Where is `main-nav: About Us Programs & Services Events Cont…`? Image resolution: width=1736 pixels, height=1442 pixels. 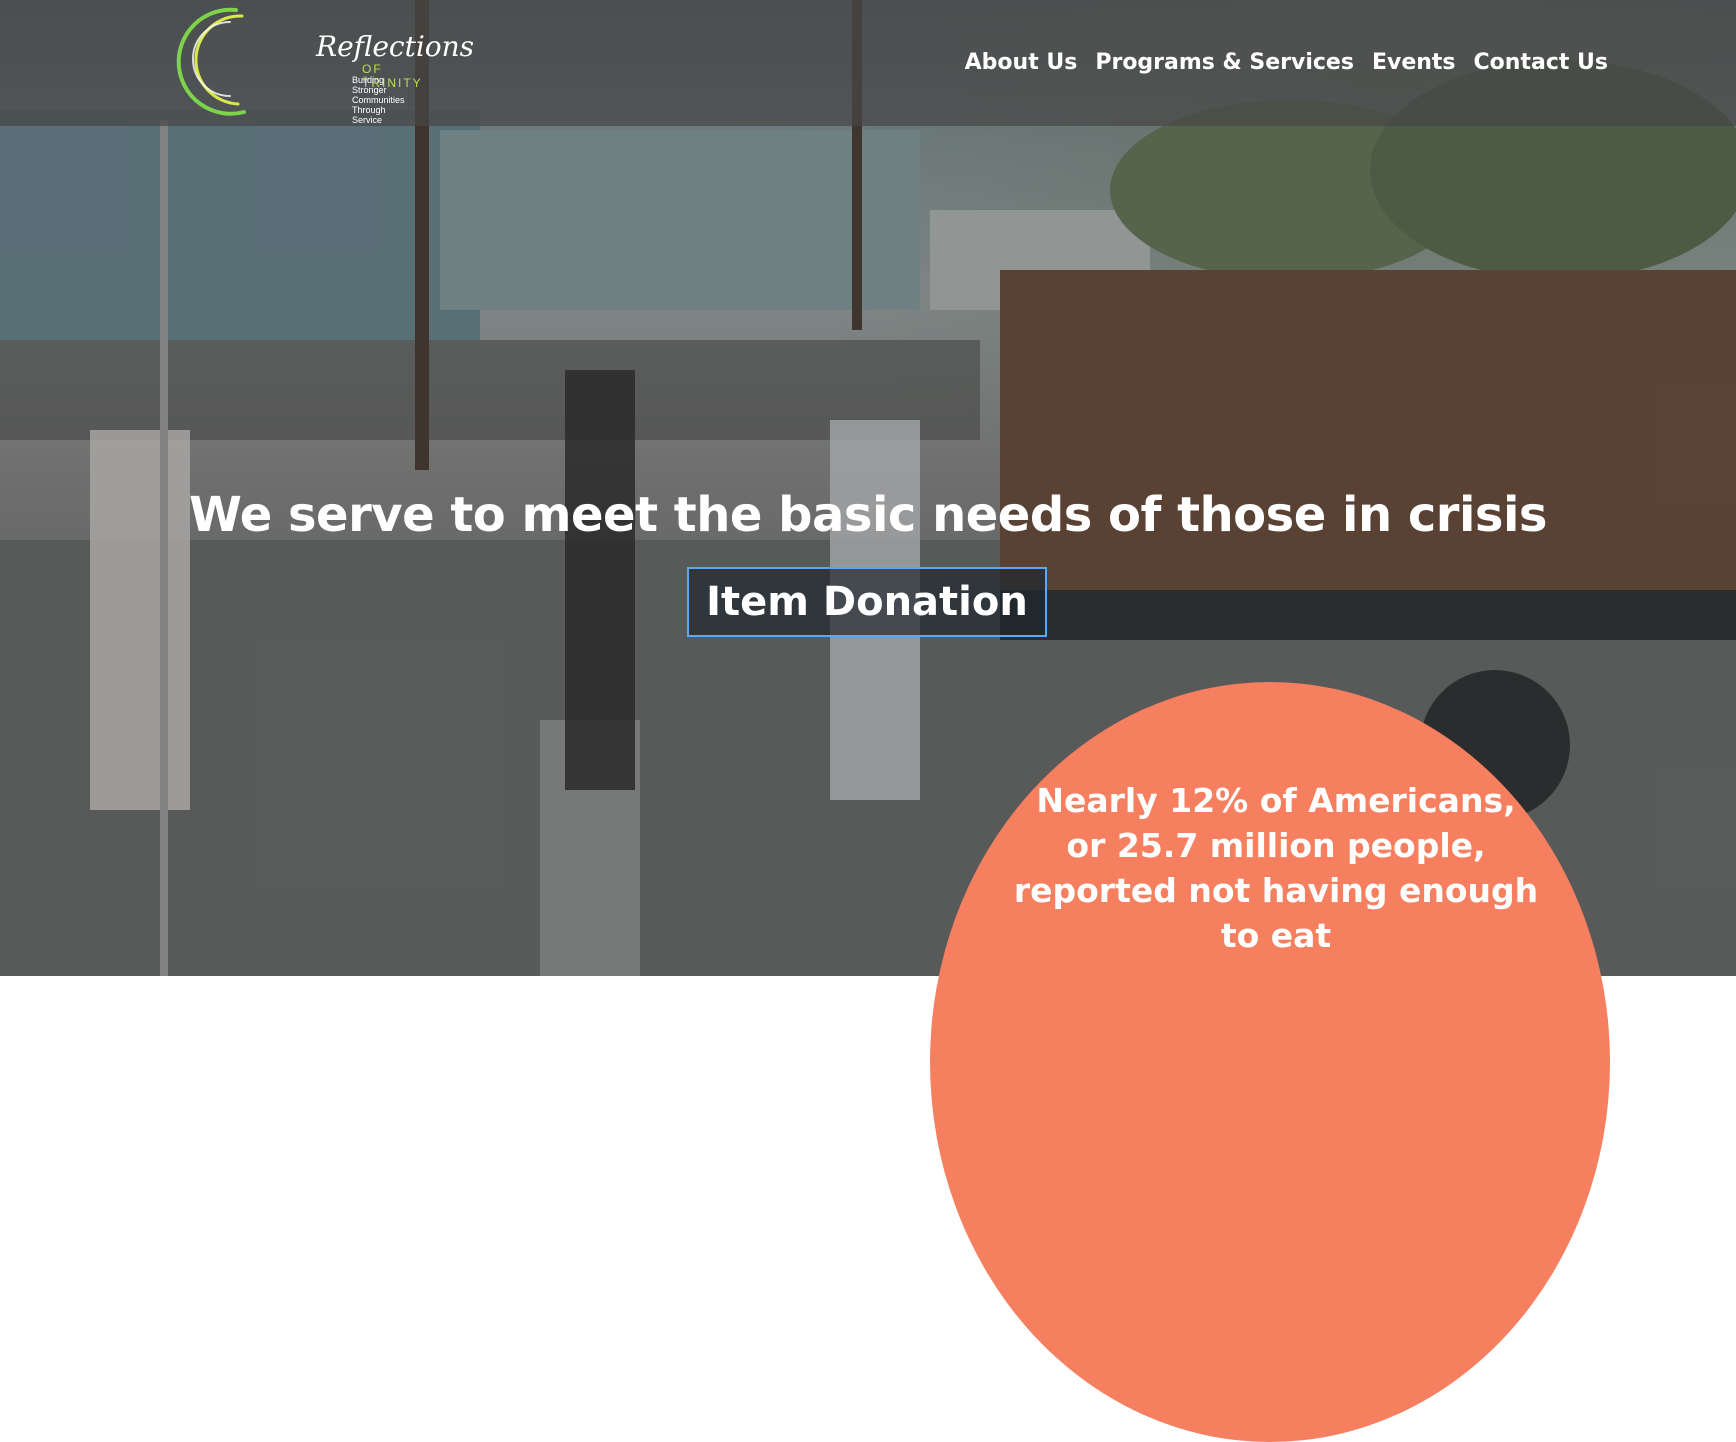 main-nav: About Us Programs & Services Events Cont… is located at coordinates (1286, 62).